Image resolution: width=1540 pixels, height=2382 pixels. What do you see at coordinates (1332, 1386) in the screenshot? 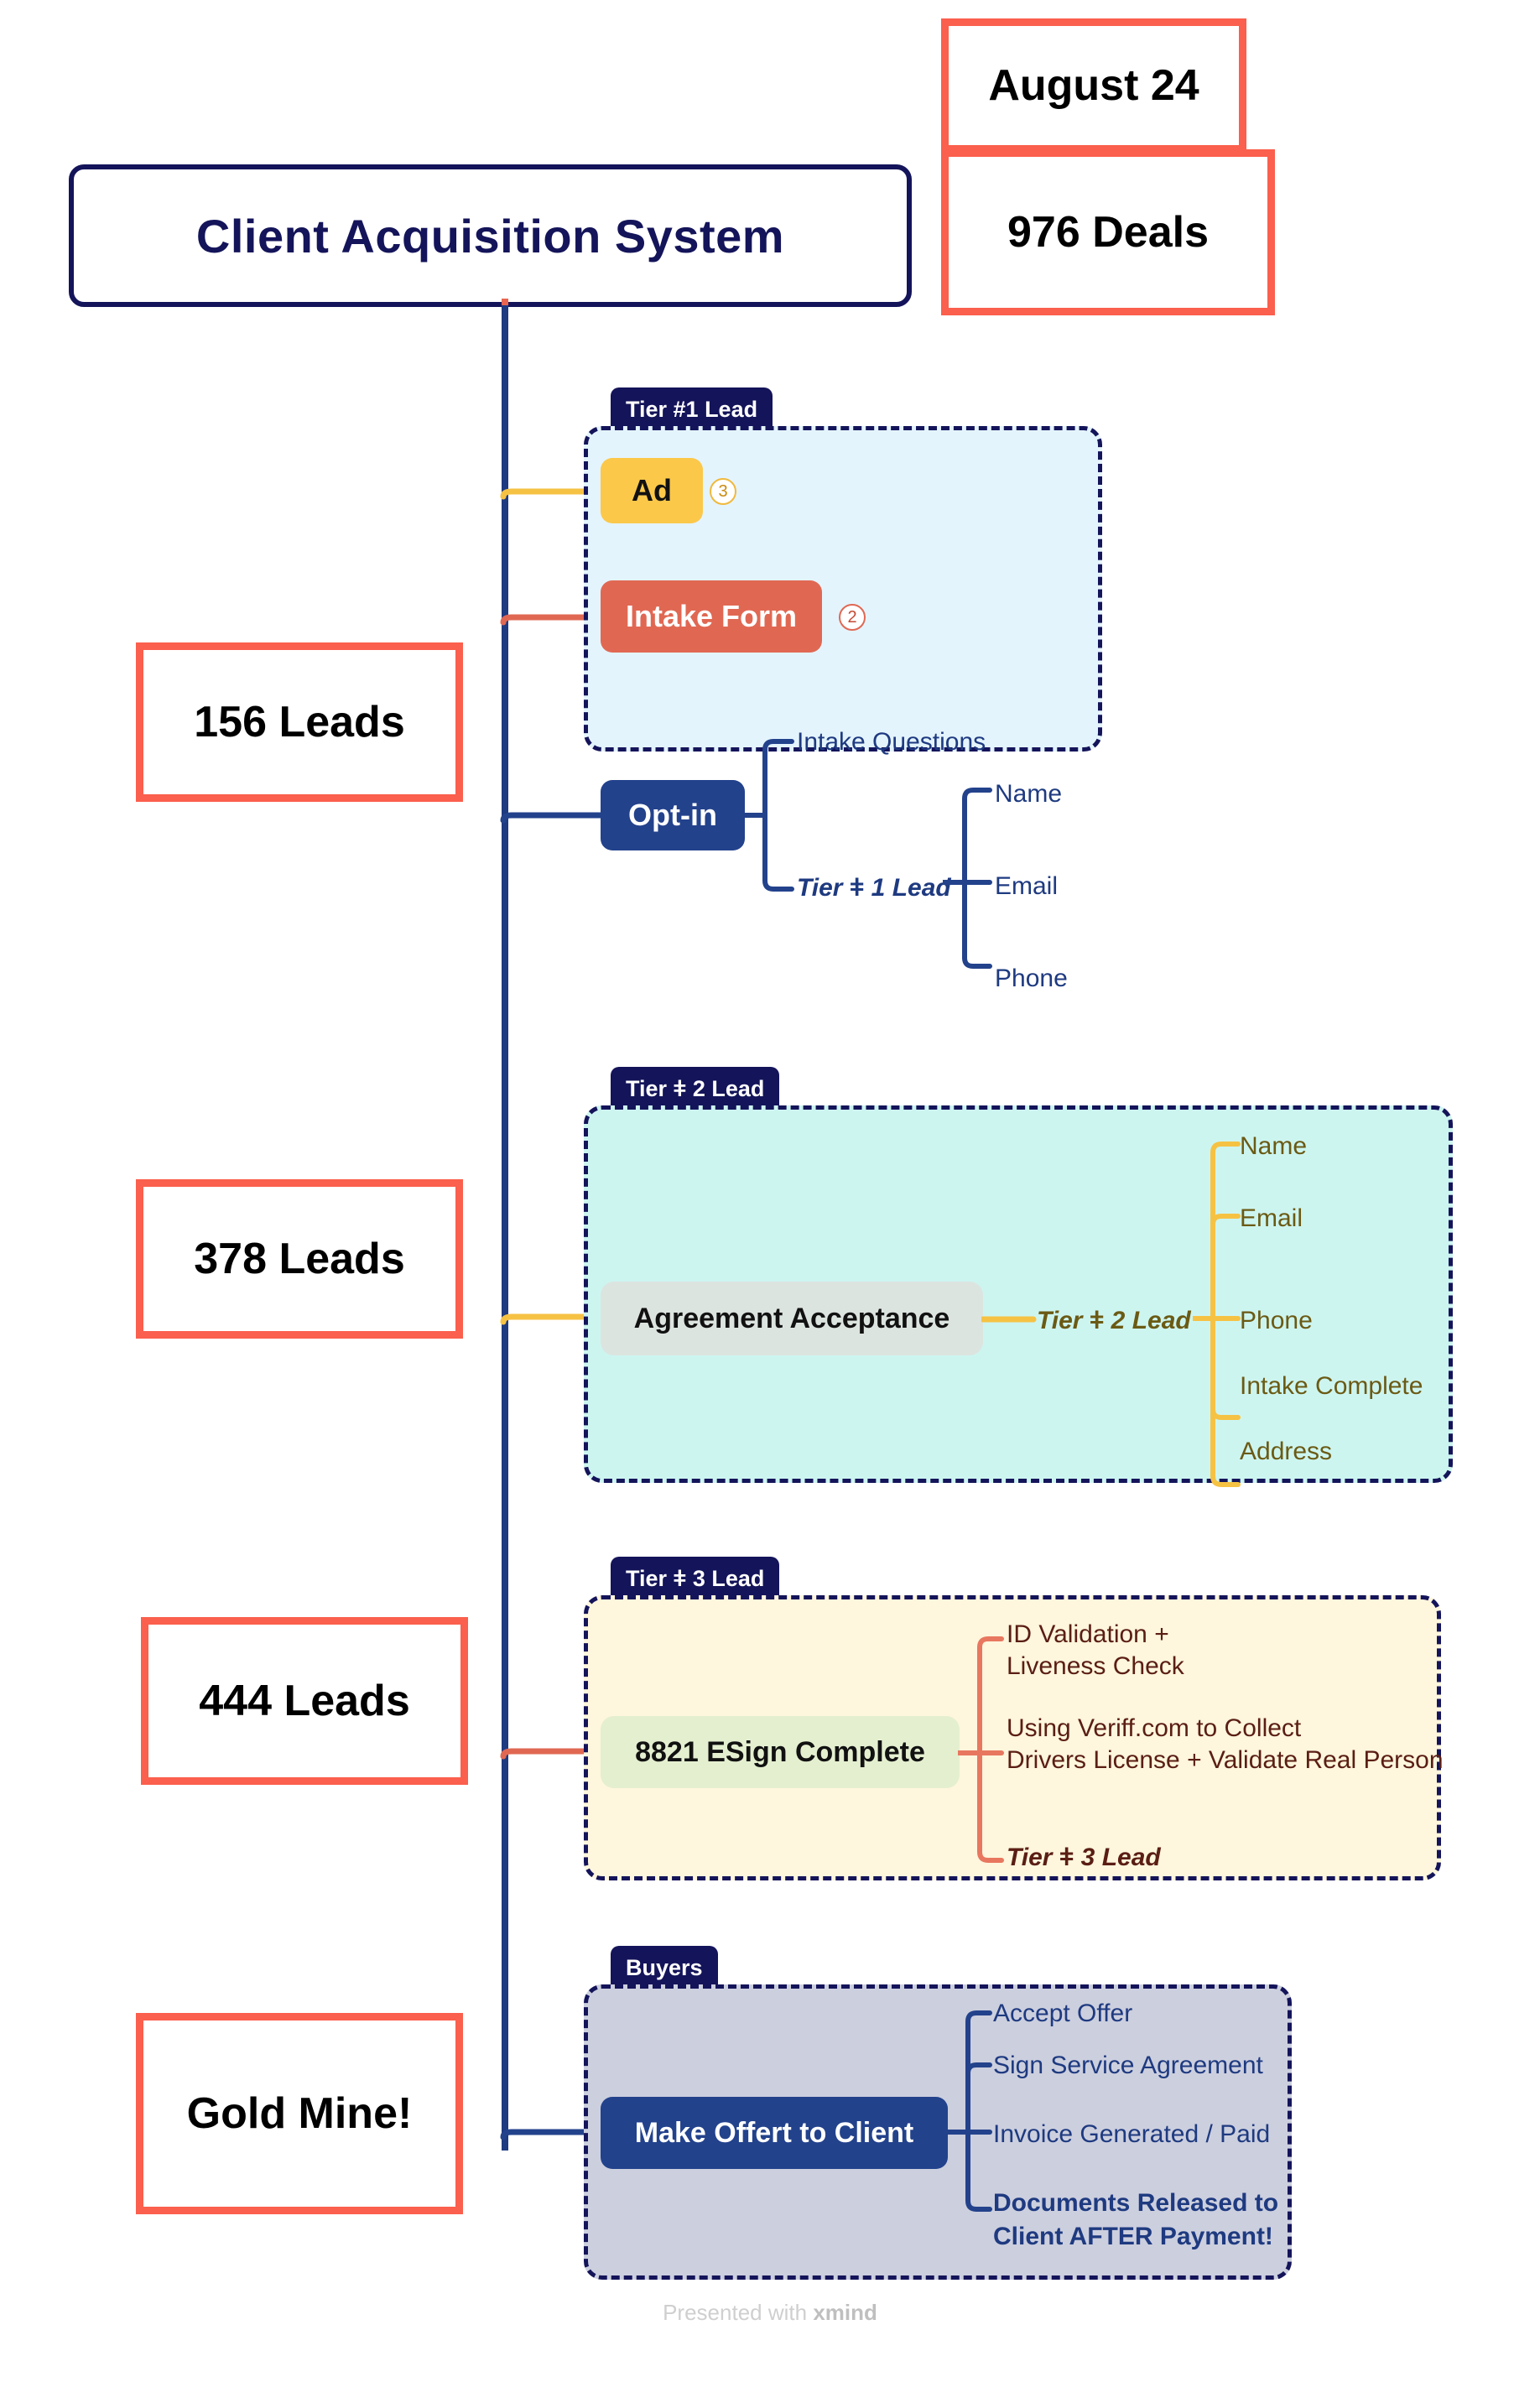
I see `leaf-tier2-field-intake: Intake Complete` at bounding box center [1332, 1386].